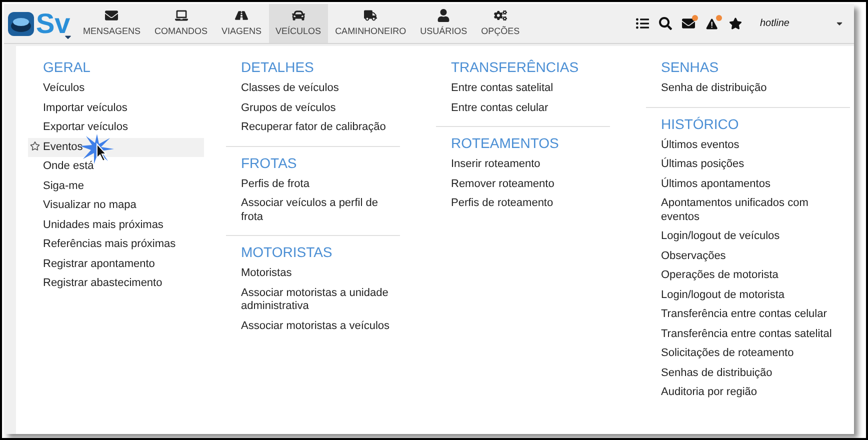 The image size is (868, 440). What do you see at coordinates (523, 184) in the screenshot?
I see `menu-item: Remover roteamento` at bounding box center [523, 184].